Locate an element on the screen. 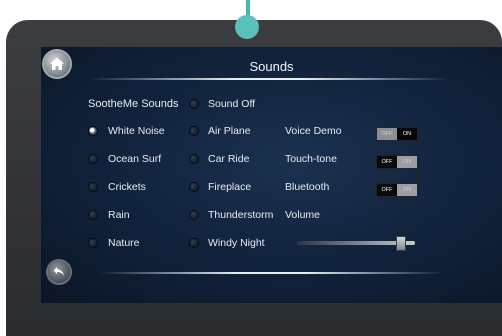 The image size is (502, 336). bluetooth-toggle: OFF ON is located at coordinates (397, 190).